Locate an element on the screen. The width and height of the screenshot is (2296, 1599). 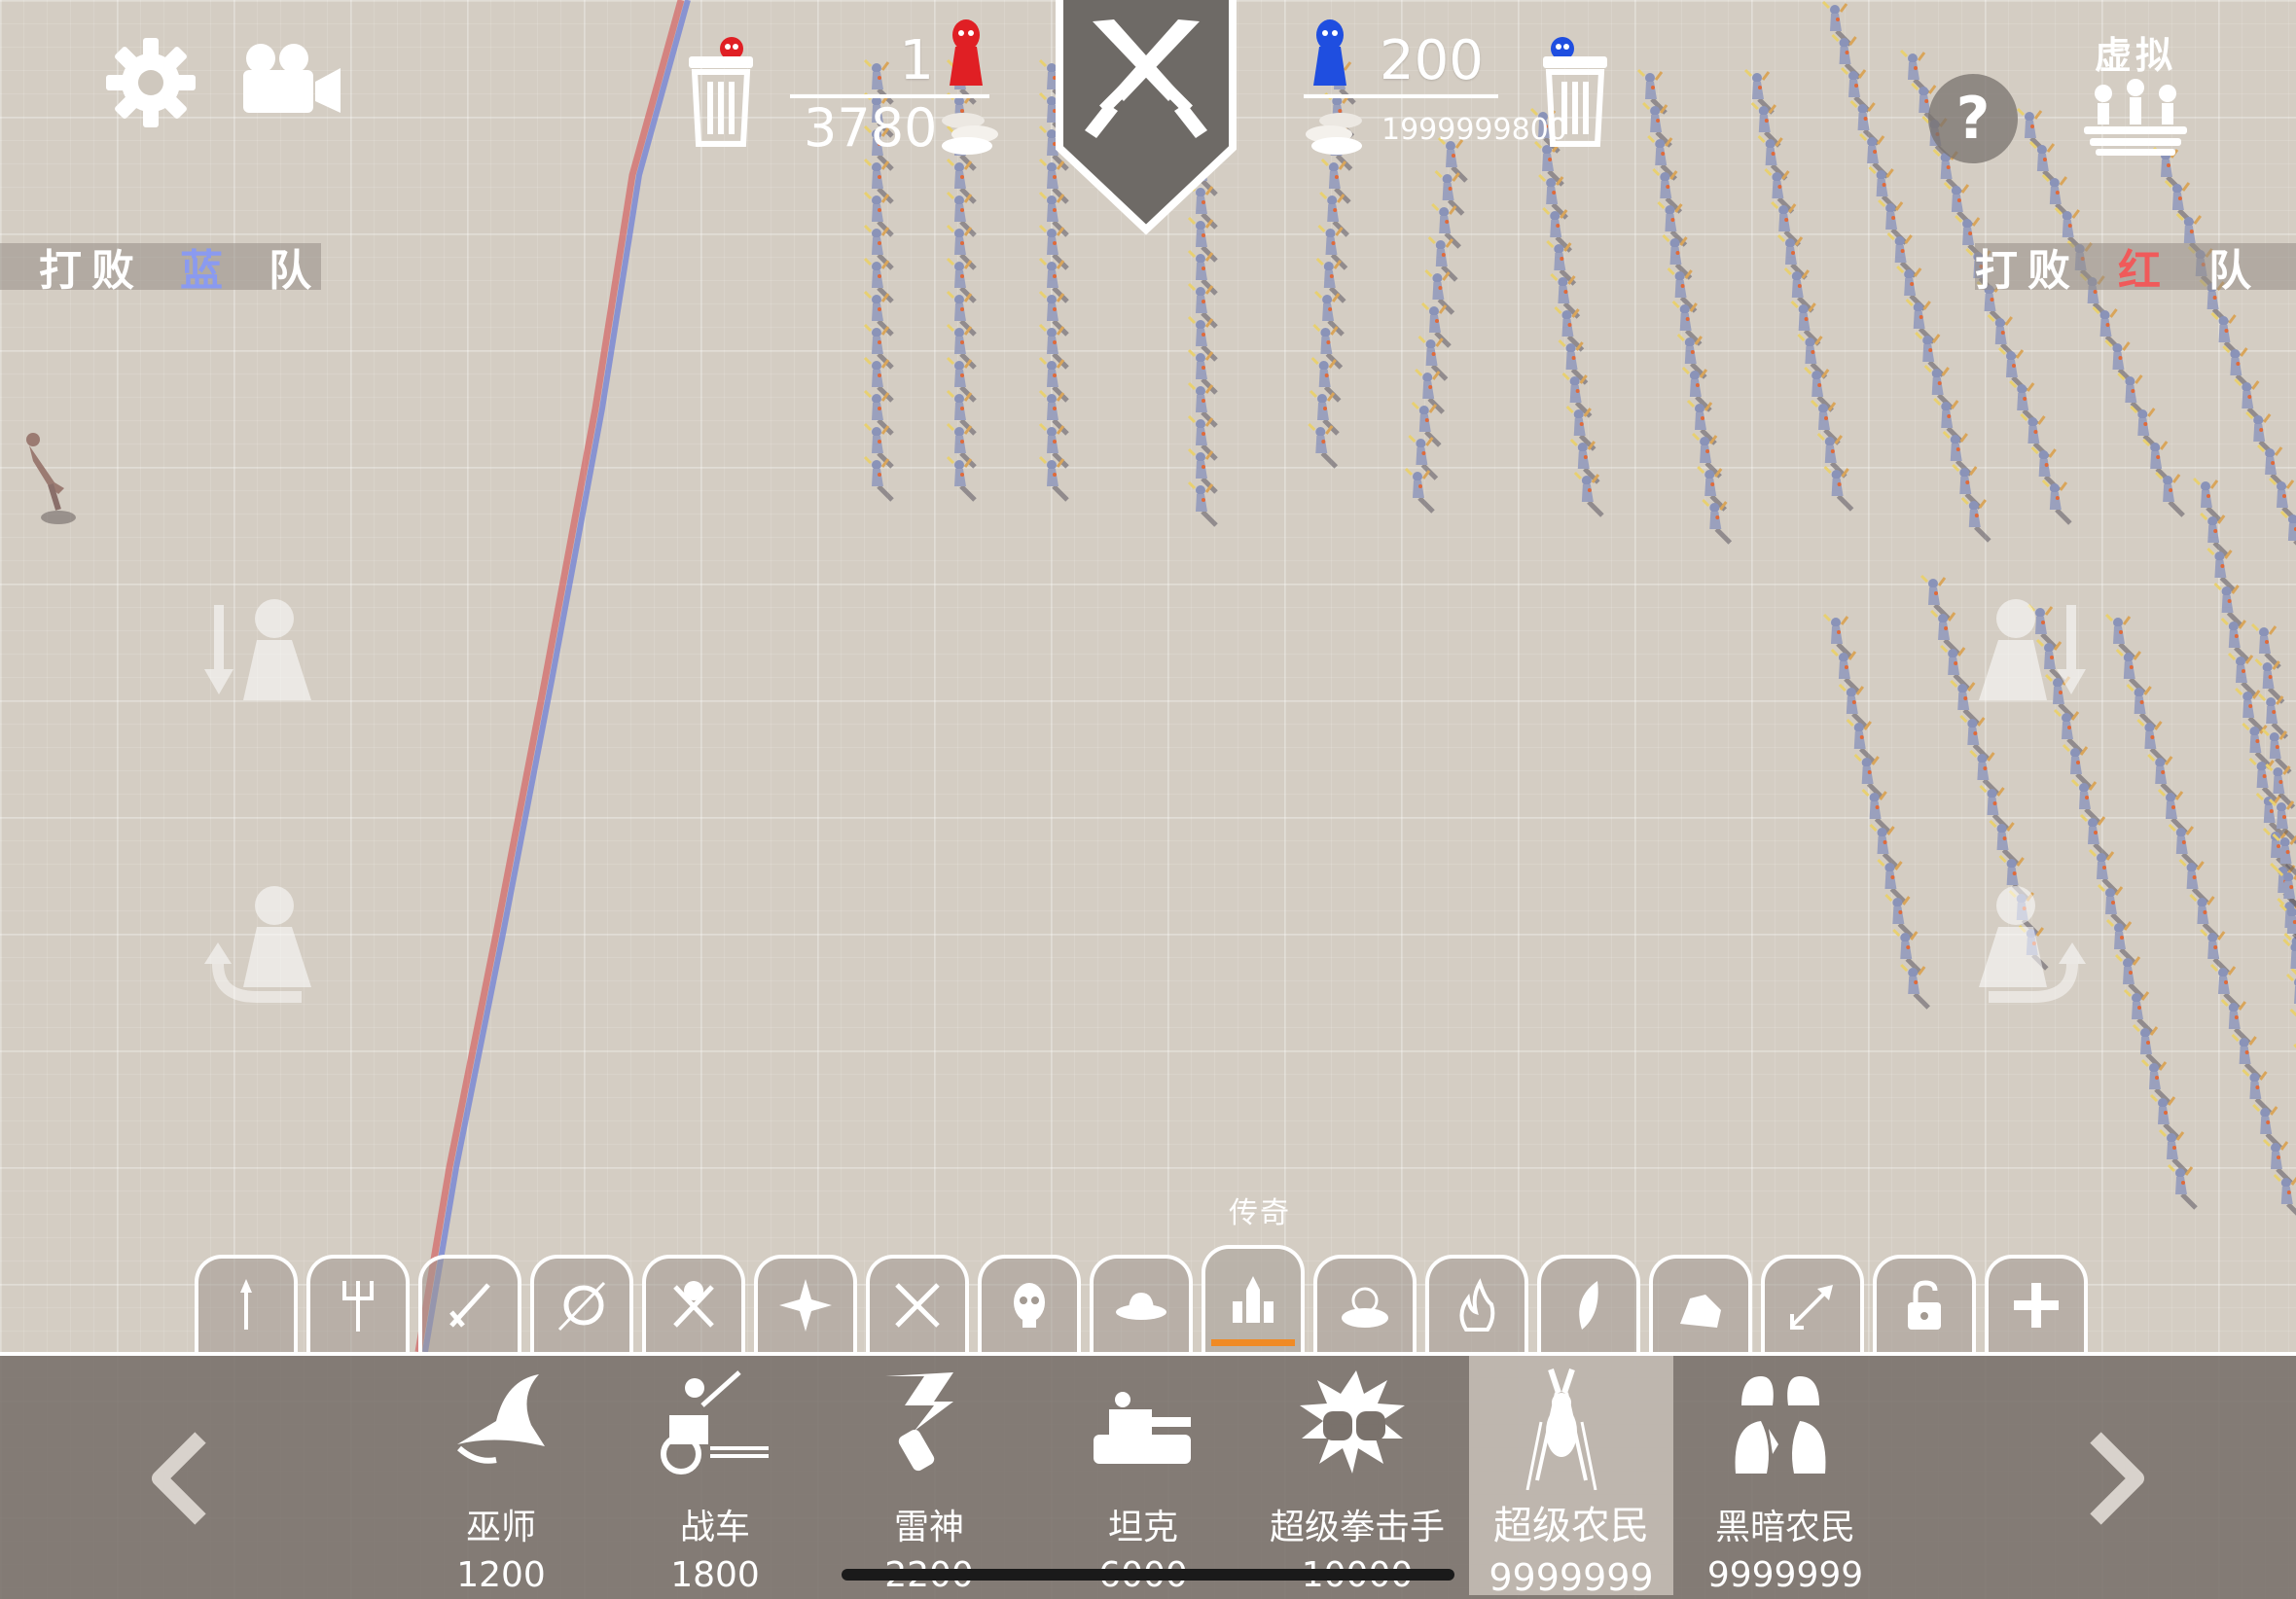
right-place-unit-icon is located at coordinates (2031, 649).